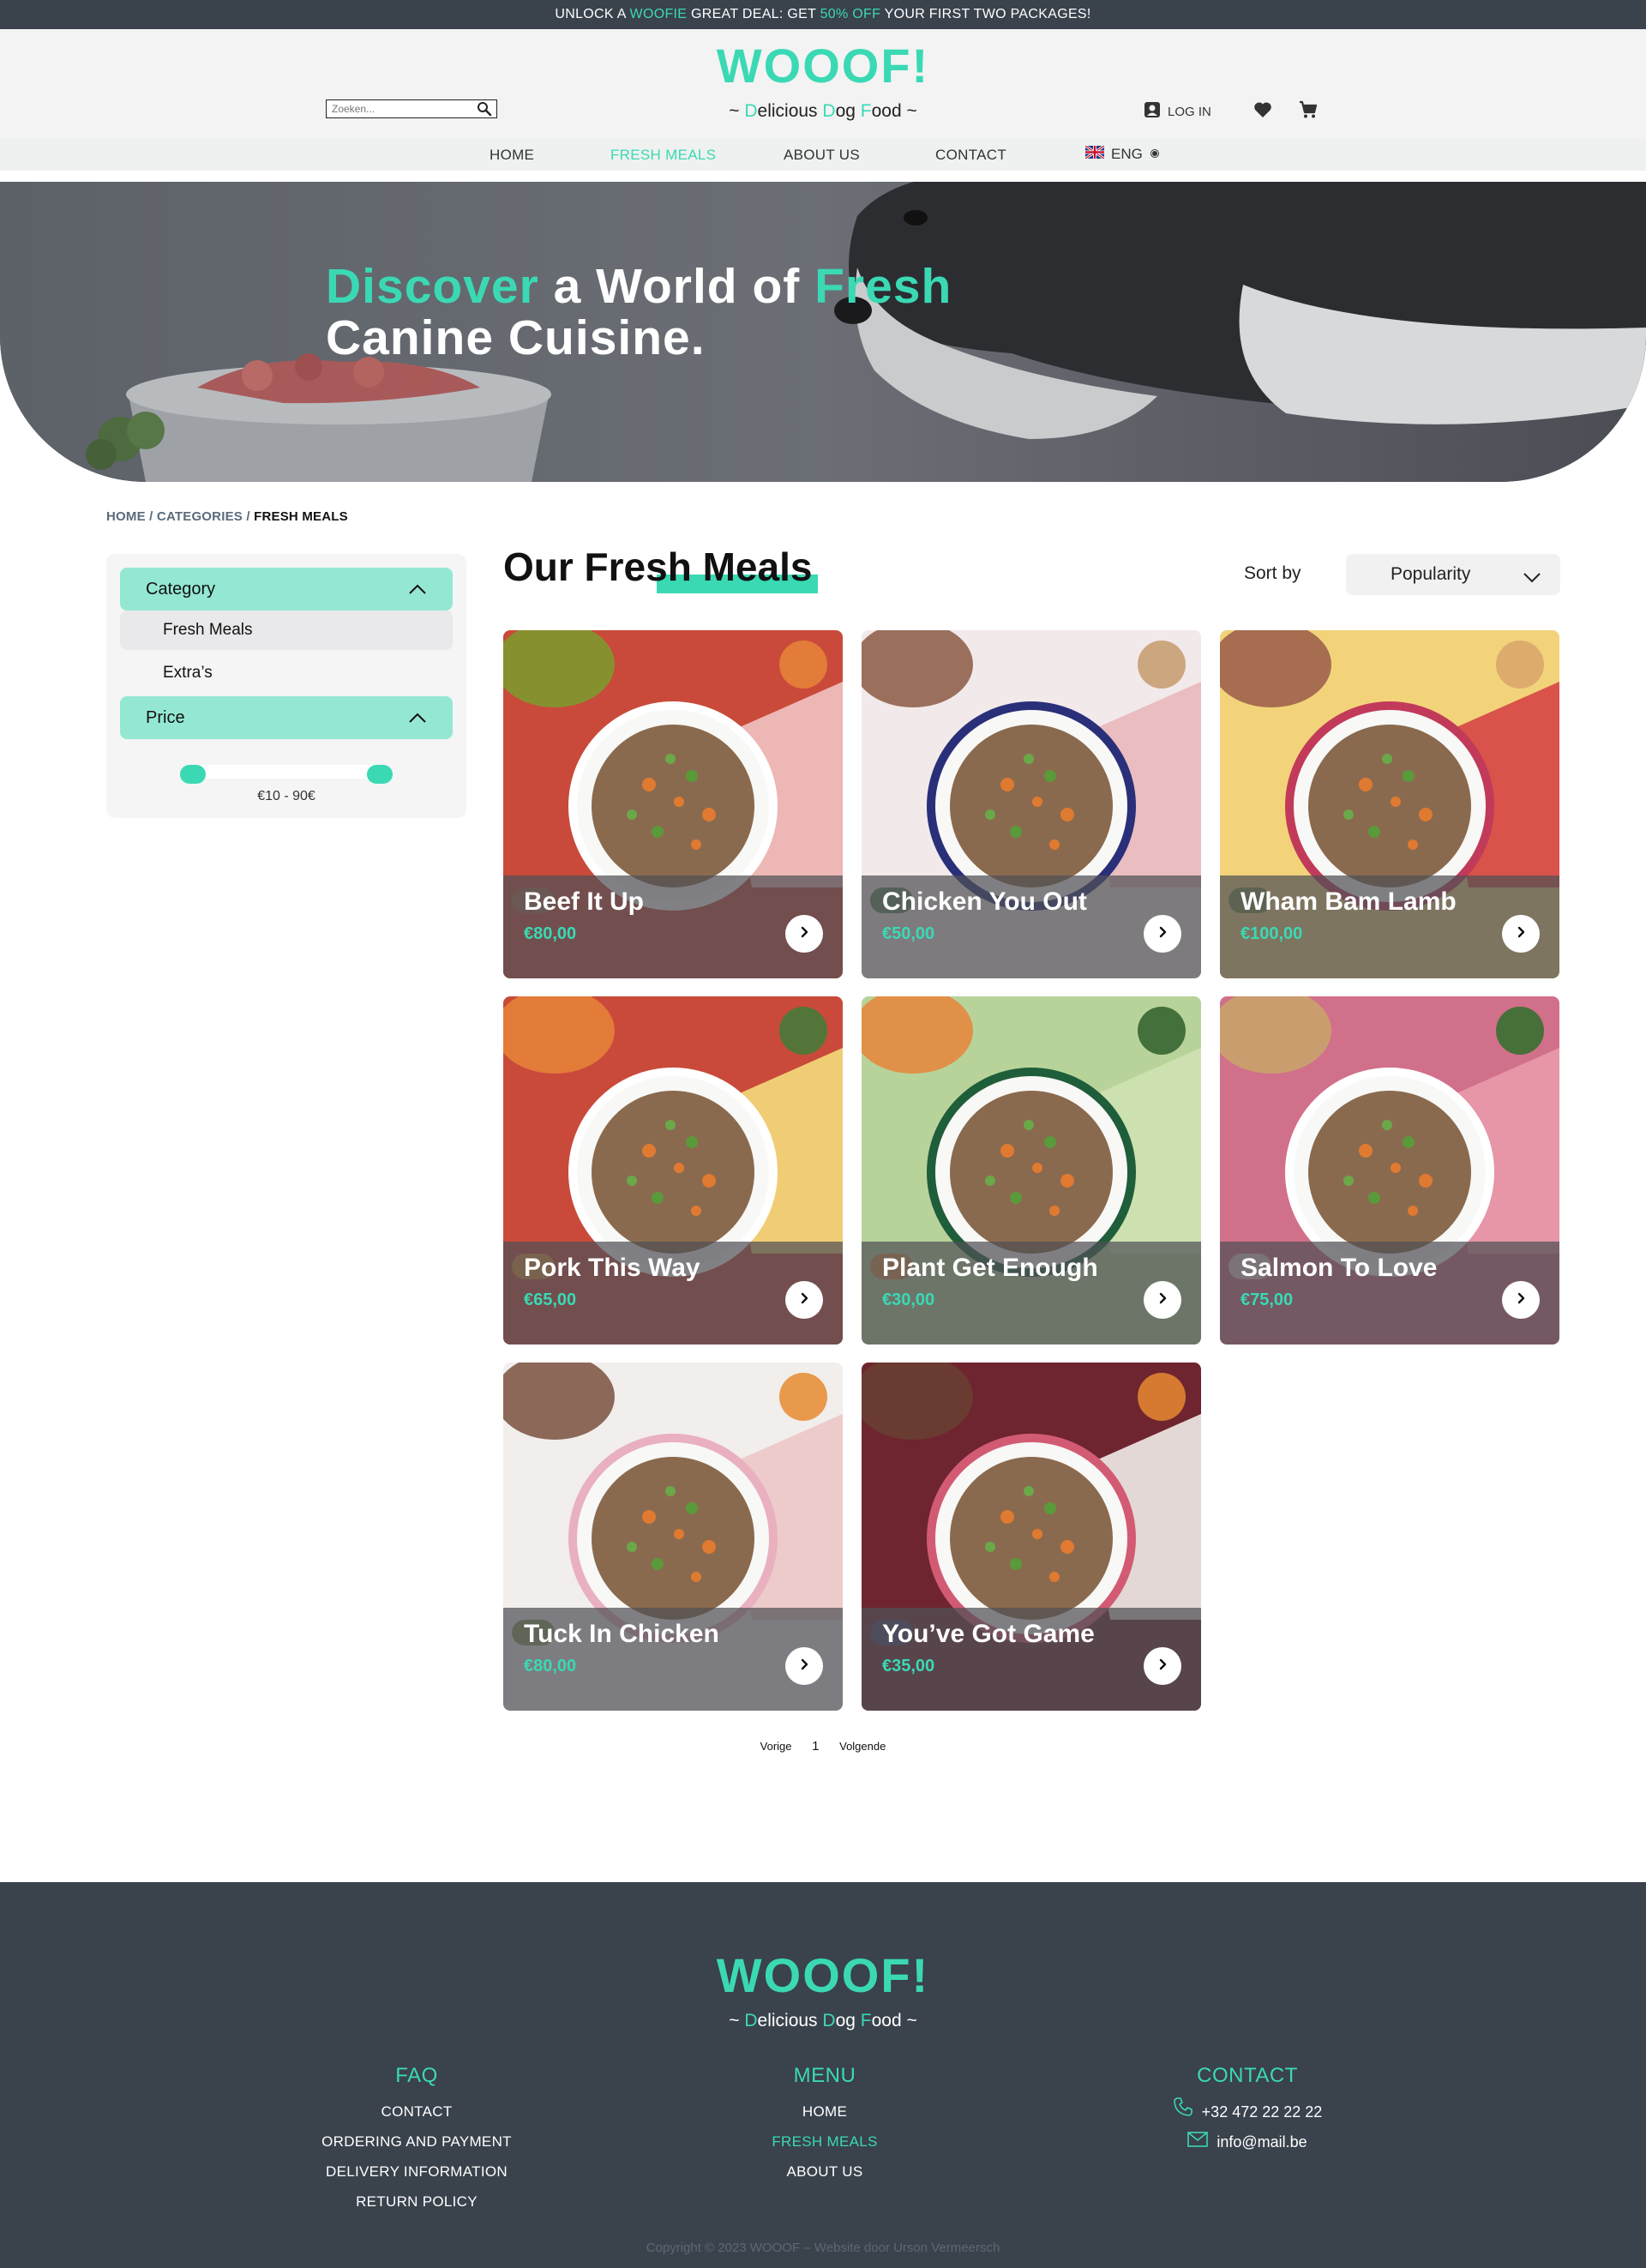 The height and width of the screenshot is (2268, 1646). What do you see at coordinates (416, 2142) in the screenshot?
I see `footer-link-ordering: ORDERING AND PAYMENT` at bounding box center [416, 2142].